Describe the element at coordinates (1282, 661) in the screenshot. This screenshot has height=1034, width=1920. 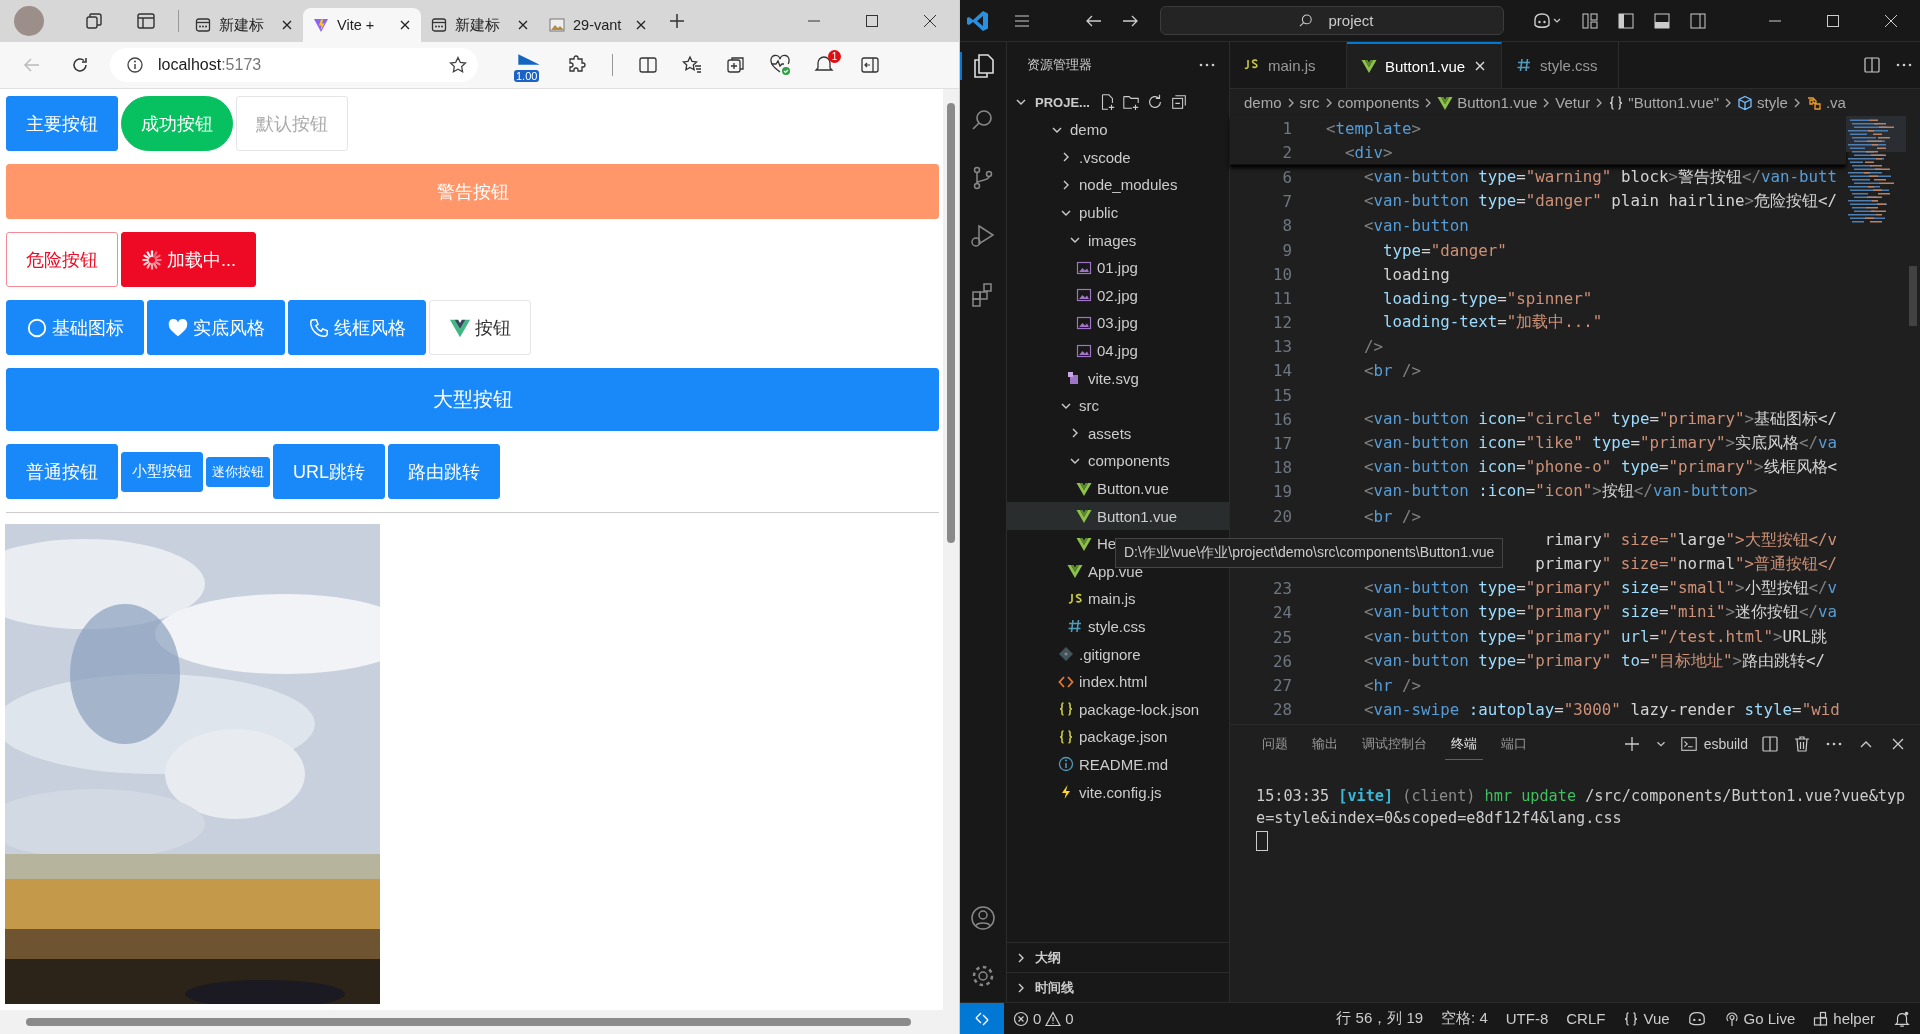
I see `line-number: 26` at that location.